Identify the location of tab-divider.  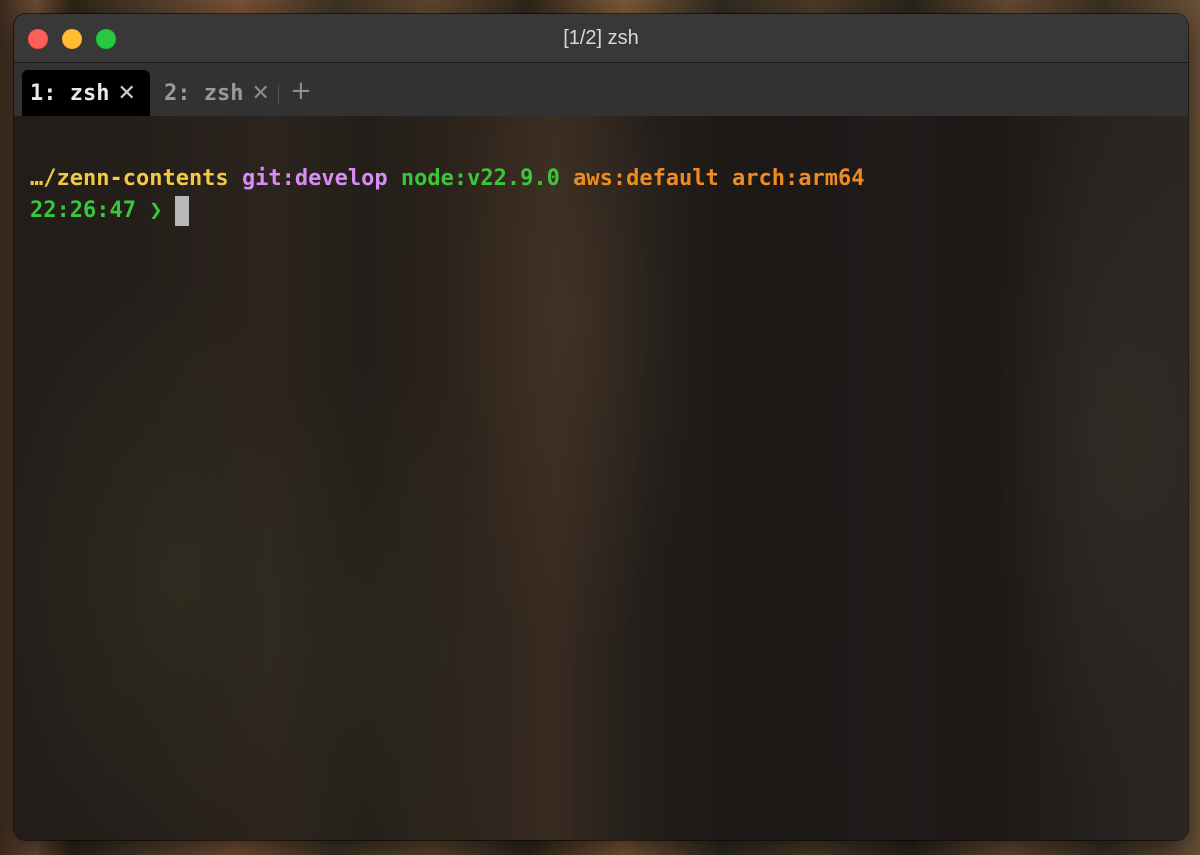
(278, 95).